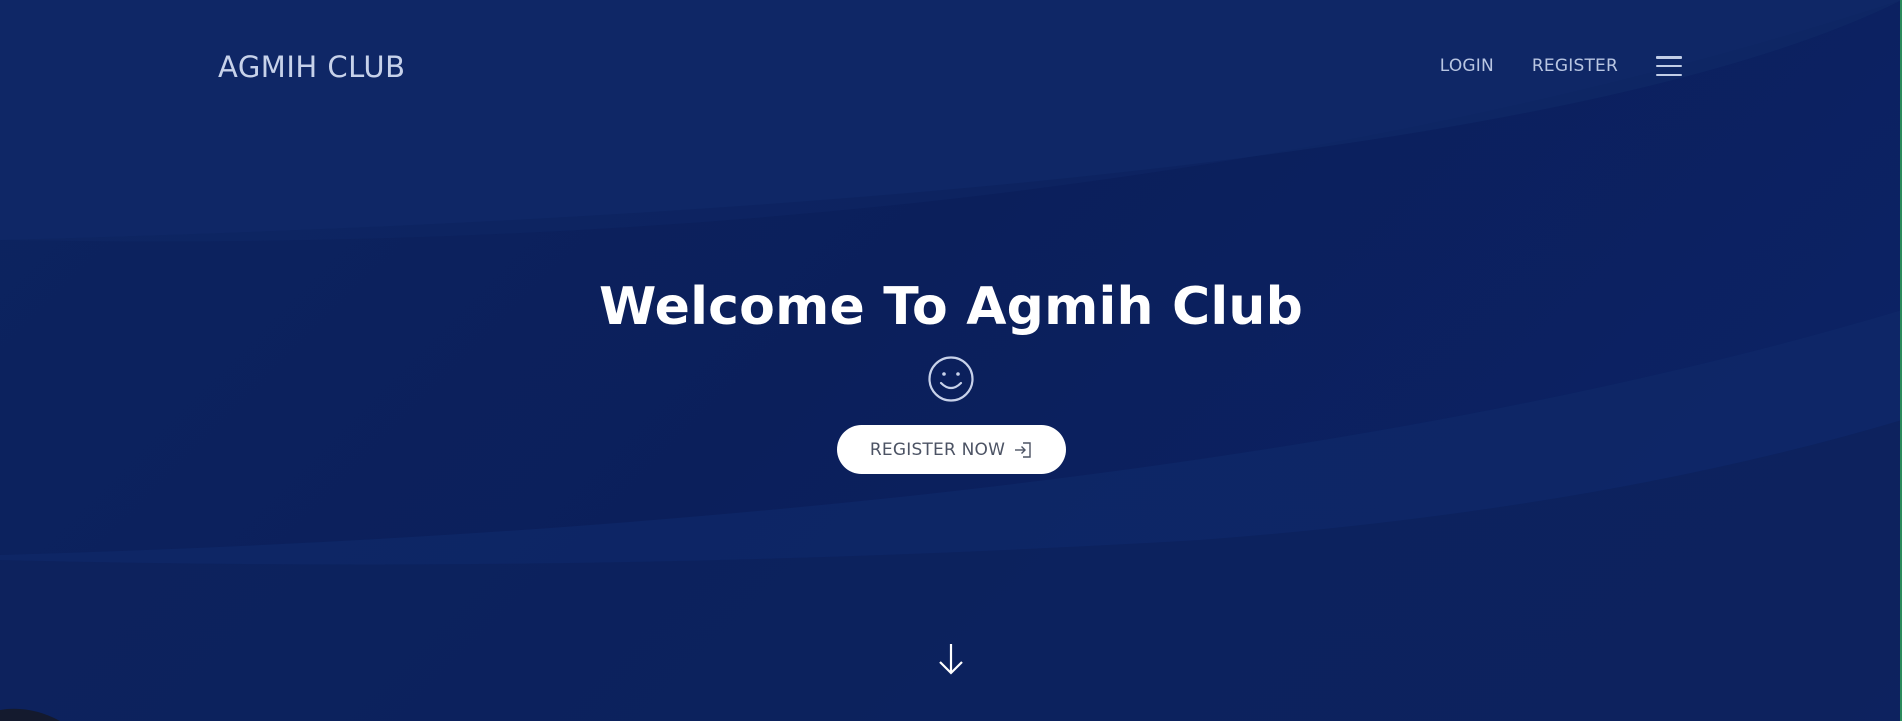 The height and width of the screenshot is (721, 1902). Describe the element at coordinates (1467, 66) in the screenshot. I see `nav-login-link: LOGIN` at that location.